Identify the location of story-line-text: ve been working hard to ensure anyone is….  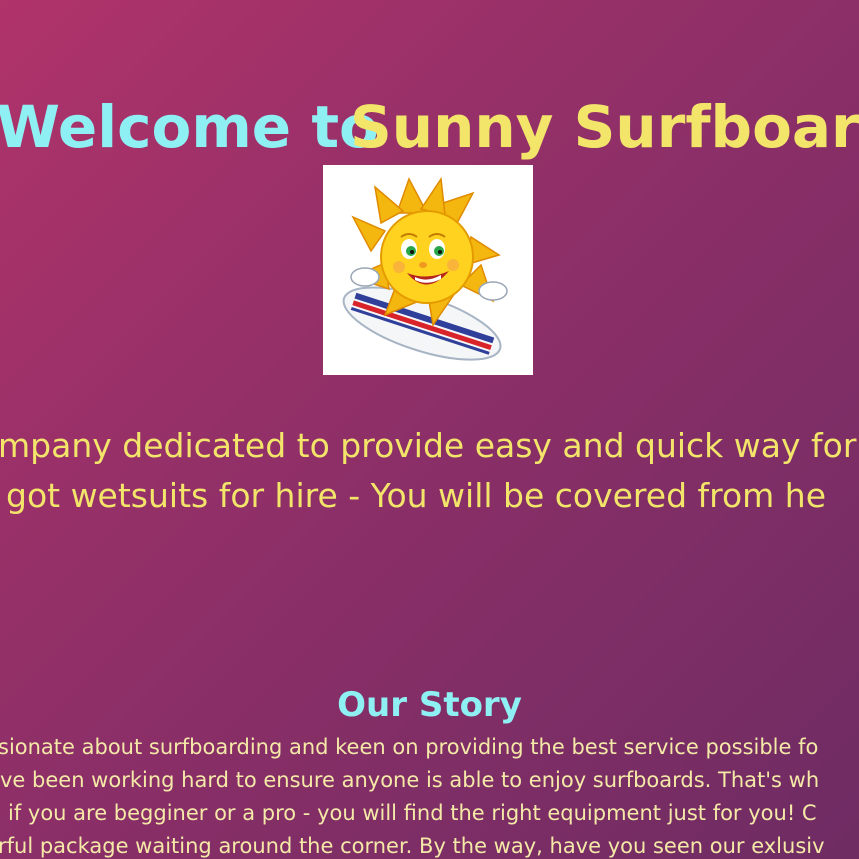
(410, 780).